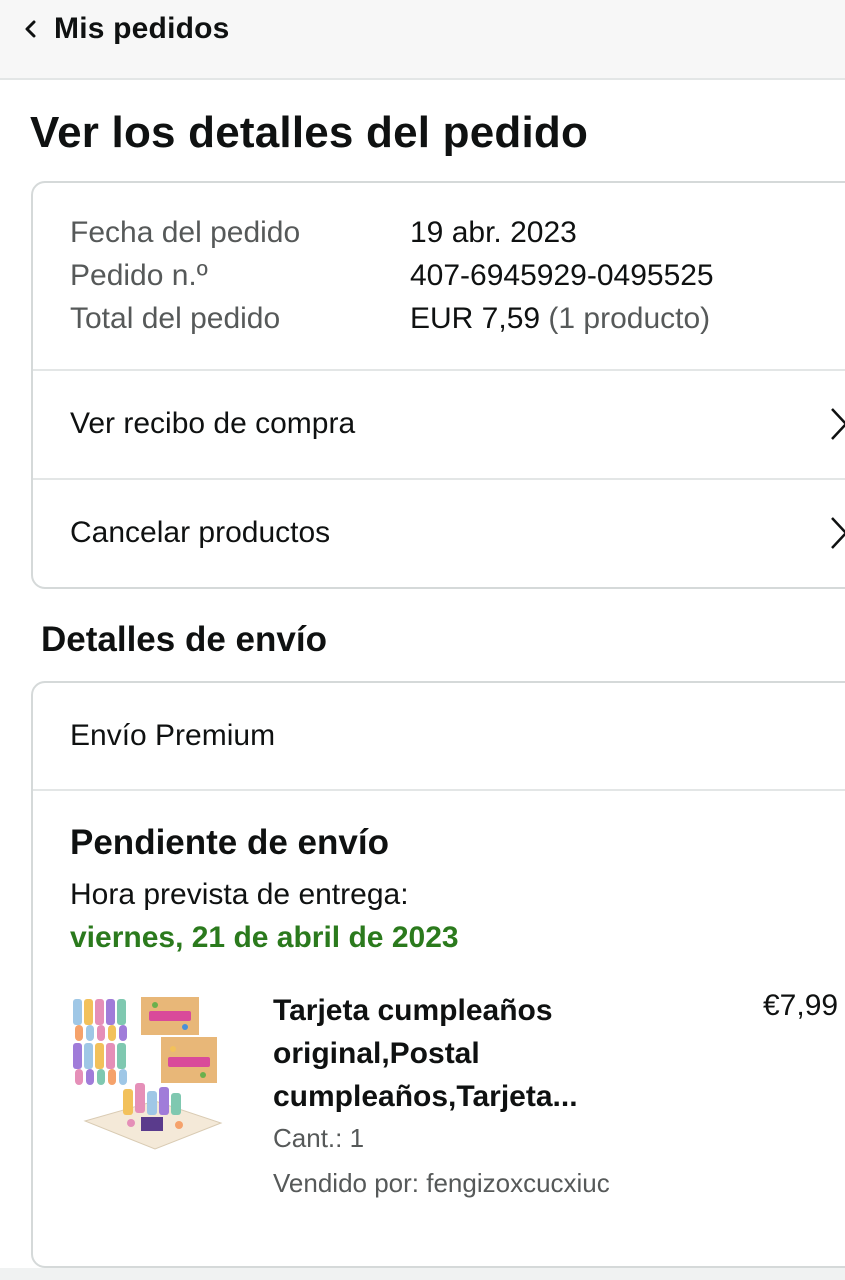  I want to click on order-date-row: Fecha del pedido 19 abr. 2023, so click(392, 232).